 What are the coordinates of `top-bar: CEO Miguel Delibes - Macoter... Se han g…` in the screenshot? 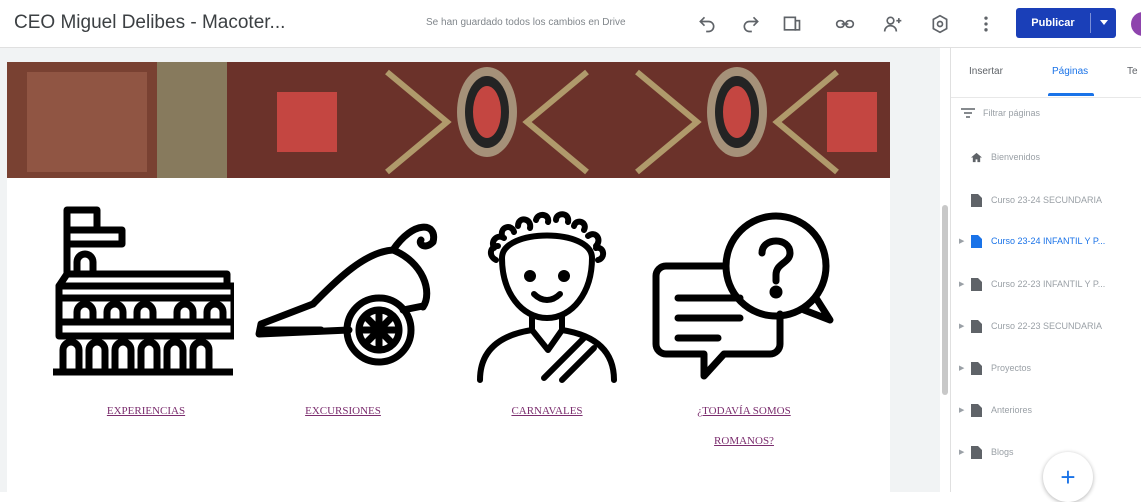 It's located at (570, 24).